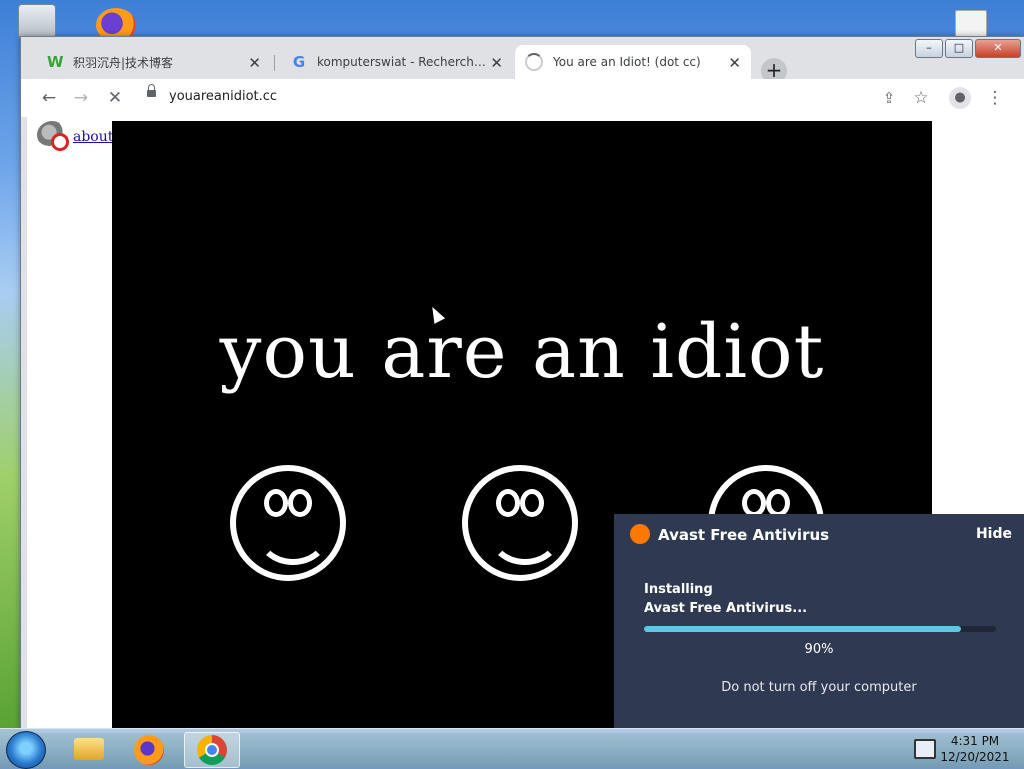 This screenshot has height=769, width=1024. I want to click on progress-percent: 90%, so click(819, 649).